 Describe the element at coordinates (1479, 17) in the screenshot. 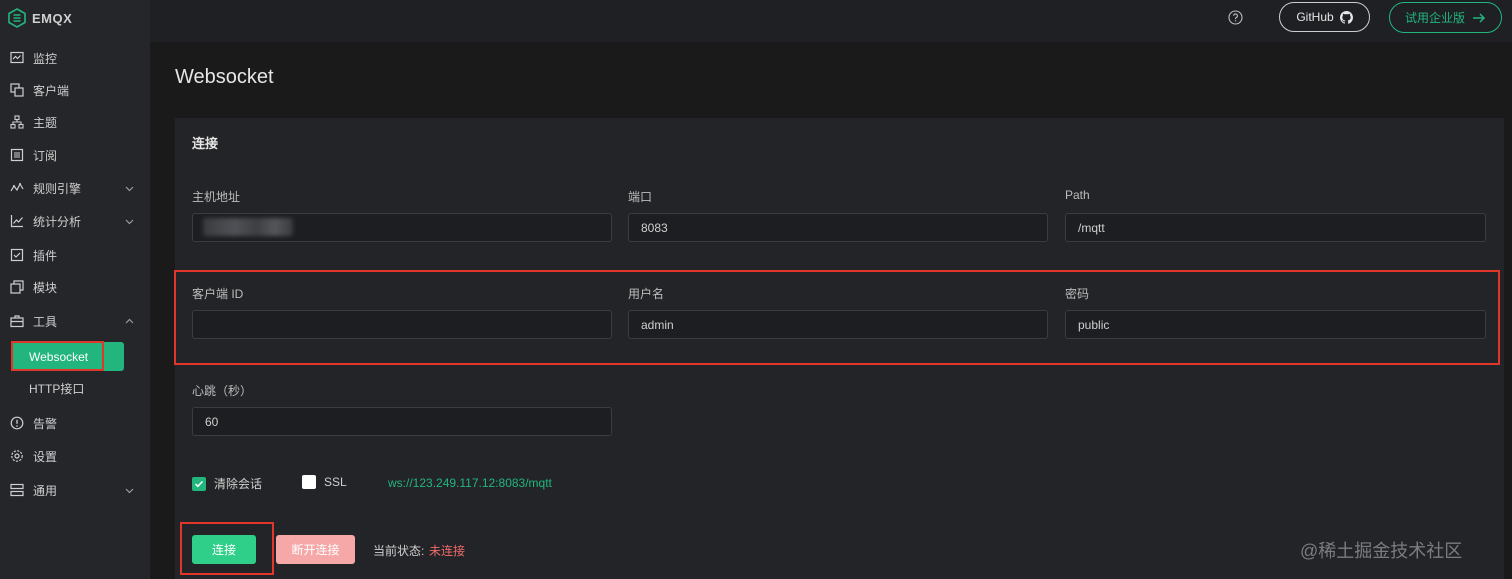

I see `arrow-right-icon` at that location.